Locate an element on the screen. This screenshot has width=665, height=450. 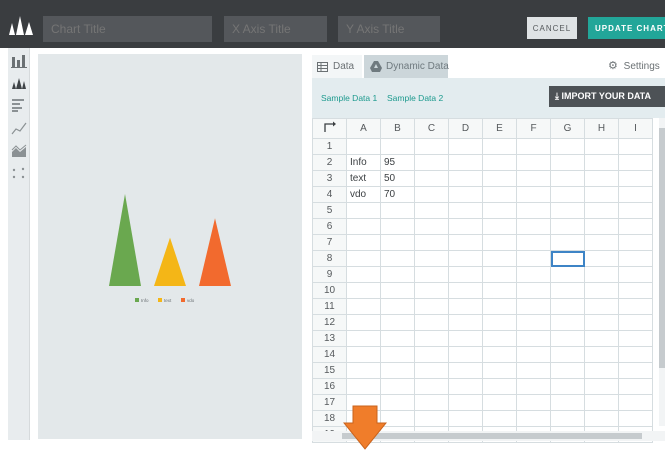
tab-data: Data is located at coordinates (337, 66).